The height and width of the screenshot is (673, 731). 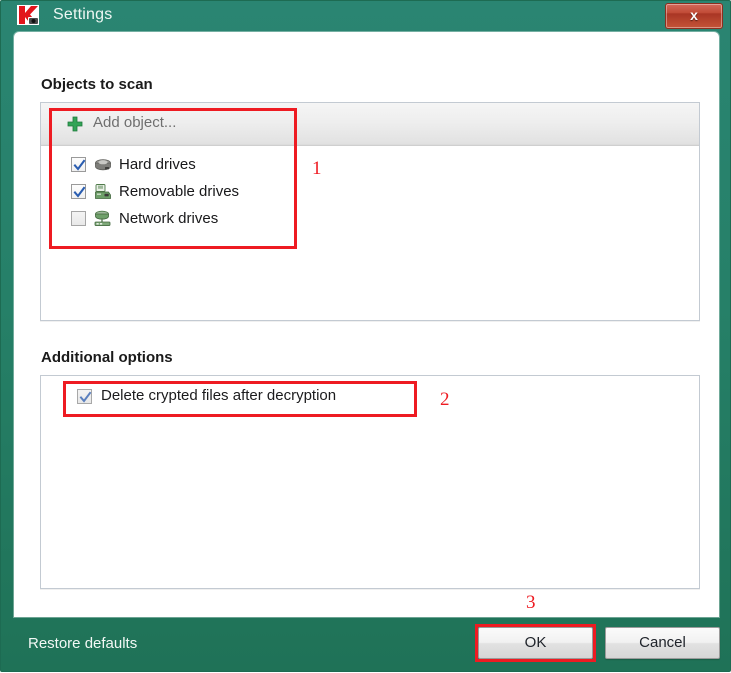 I want to click on list-item-label: Removable drives, so click(x=179, y=191).